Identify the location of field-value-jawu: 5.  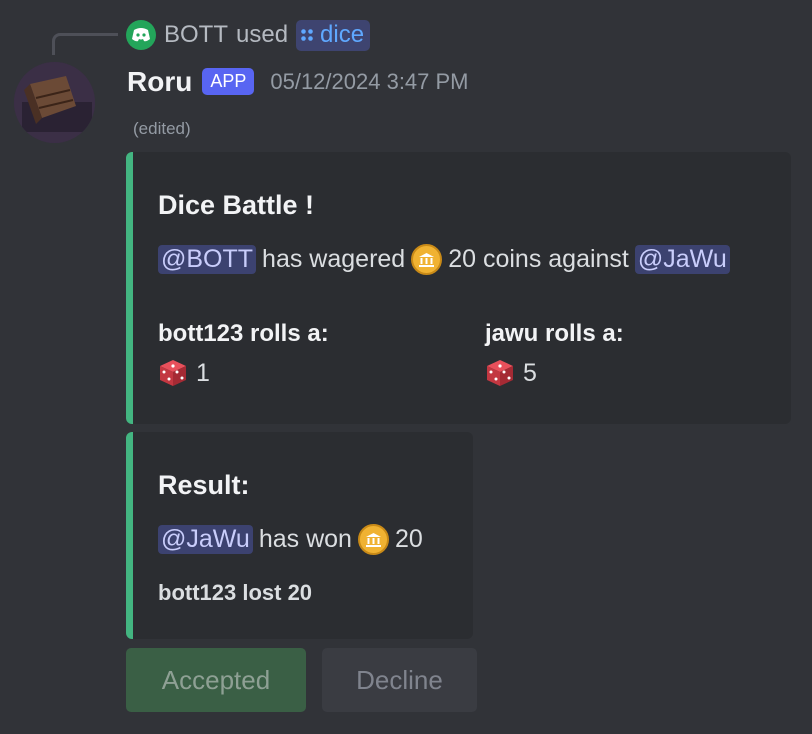
(511, 373).